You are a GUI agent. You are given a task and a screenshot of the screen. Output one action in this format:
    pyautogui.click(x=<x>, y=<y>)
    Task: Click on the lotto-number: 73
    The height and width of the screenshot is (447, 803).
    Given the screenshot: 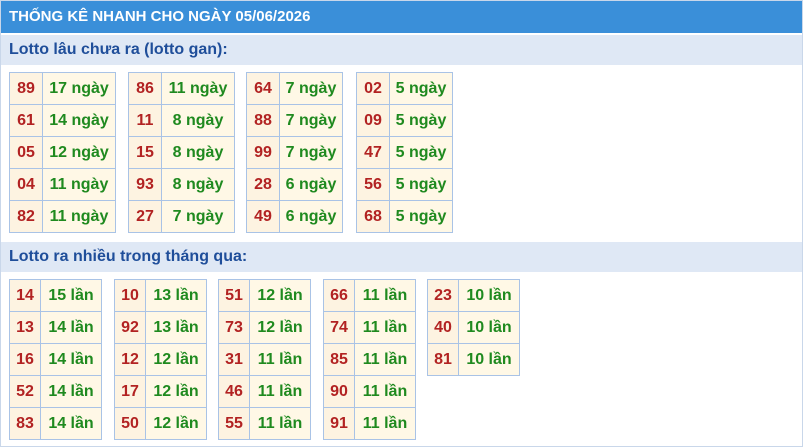 What is the action you would take?
    pyautogui.click(x=234, y=327)
    